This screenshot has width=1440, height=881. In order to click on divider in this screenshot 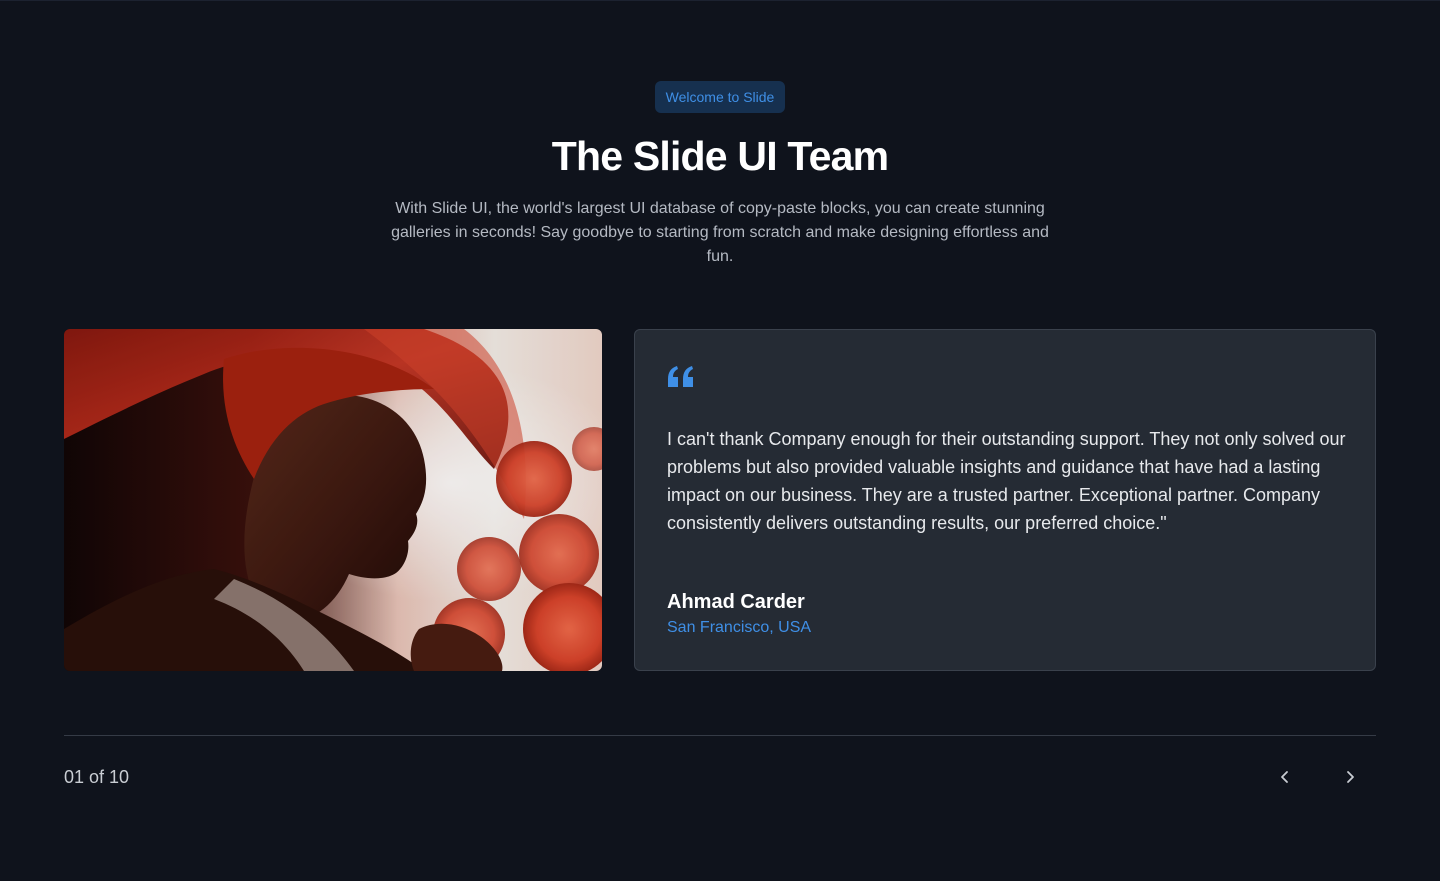, I will do `click(720, 735)`.